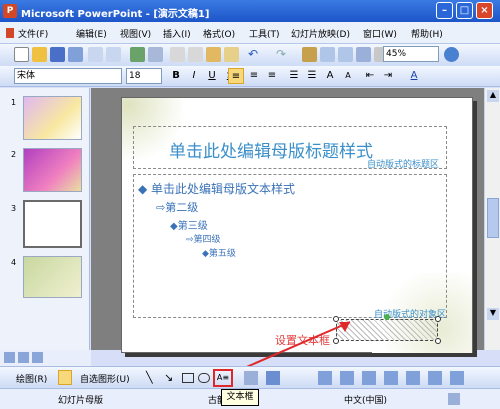  I want to click on title-area-label: 自动版式的标题区, so click(403, 165).